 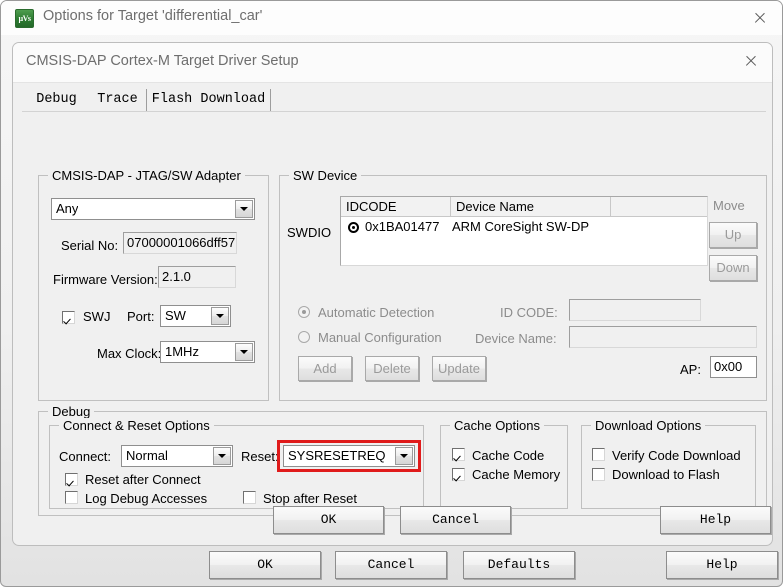 I want to click on inner-dialog-title: CMSIS-DAP Cortex-M Target Driver Setup, so click(x=162, y=61).